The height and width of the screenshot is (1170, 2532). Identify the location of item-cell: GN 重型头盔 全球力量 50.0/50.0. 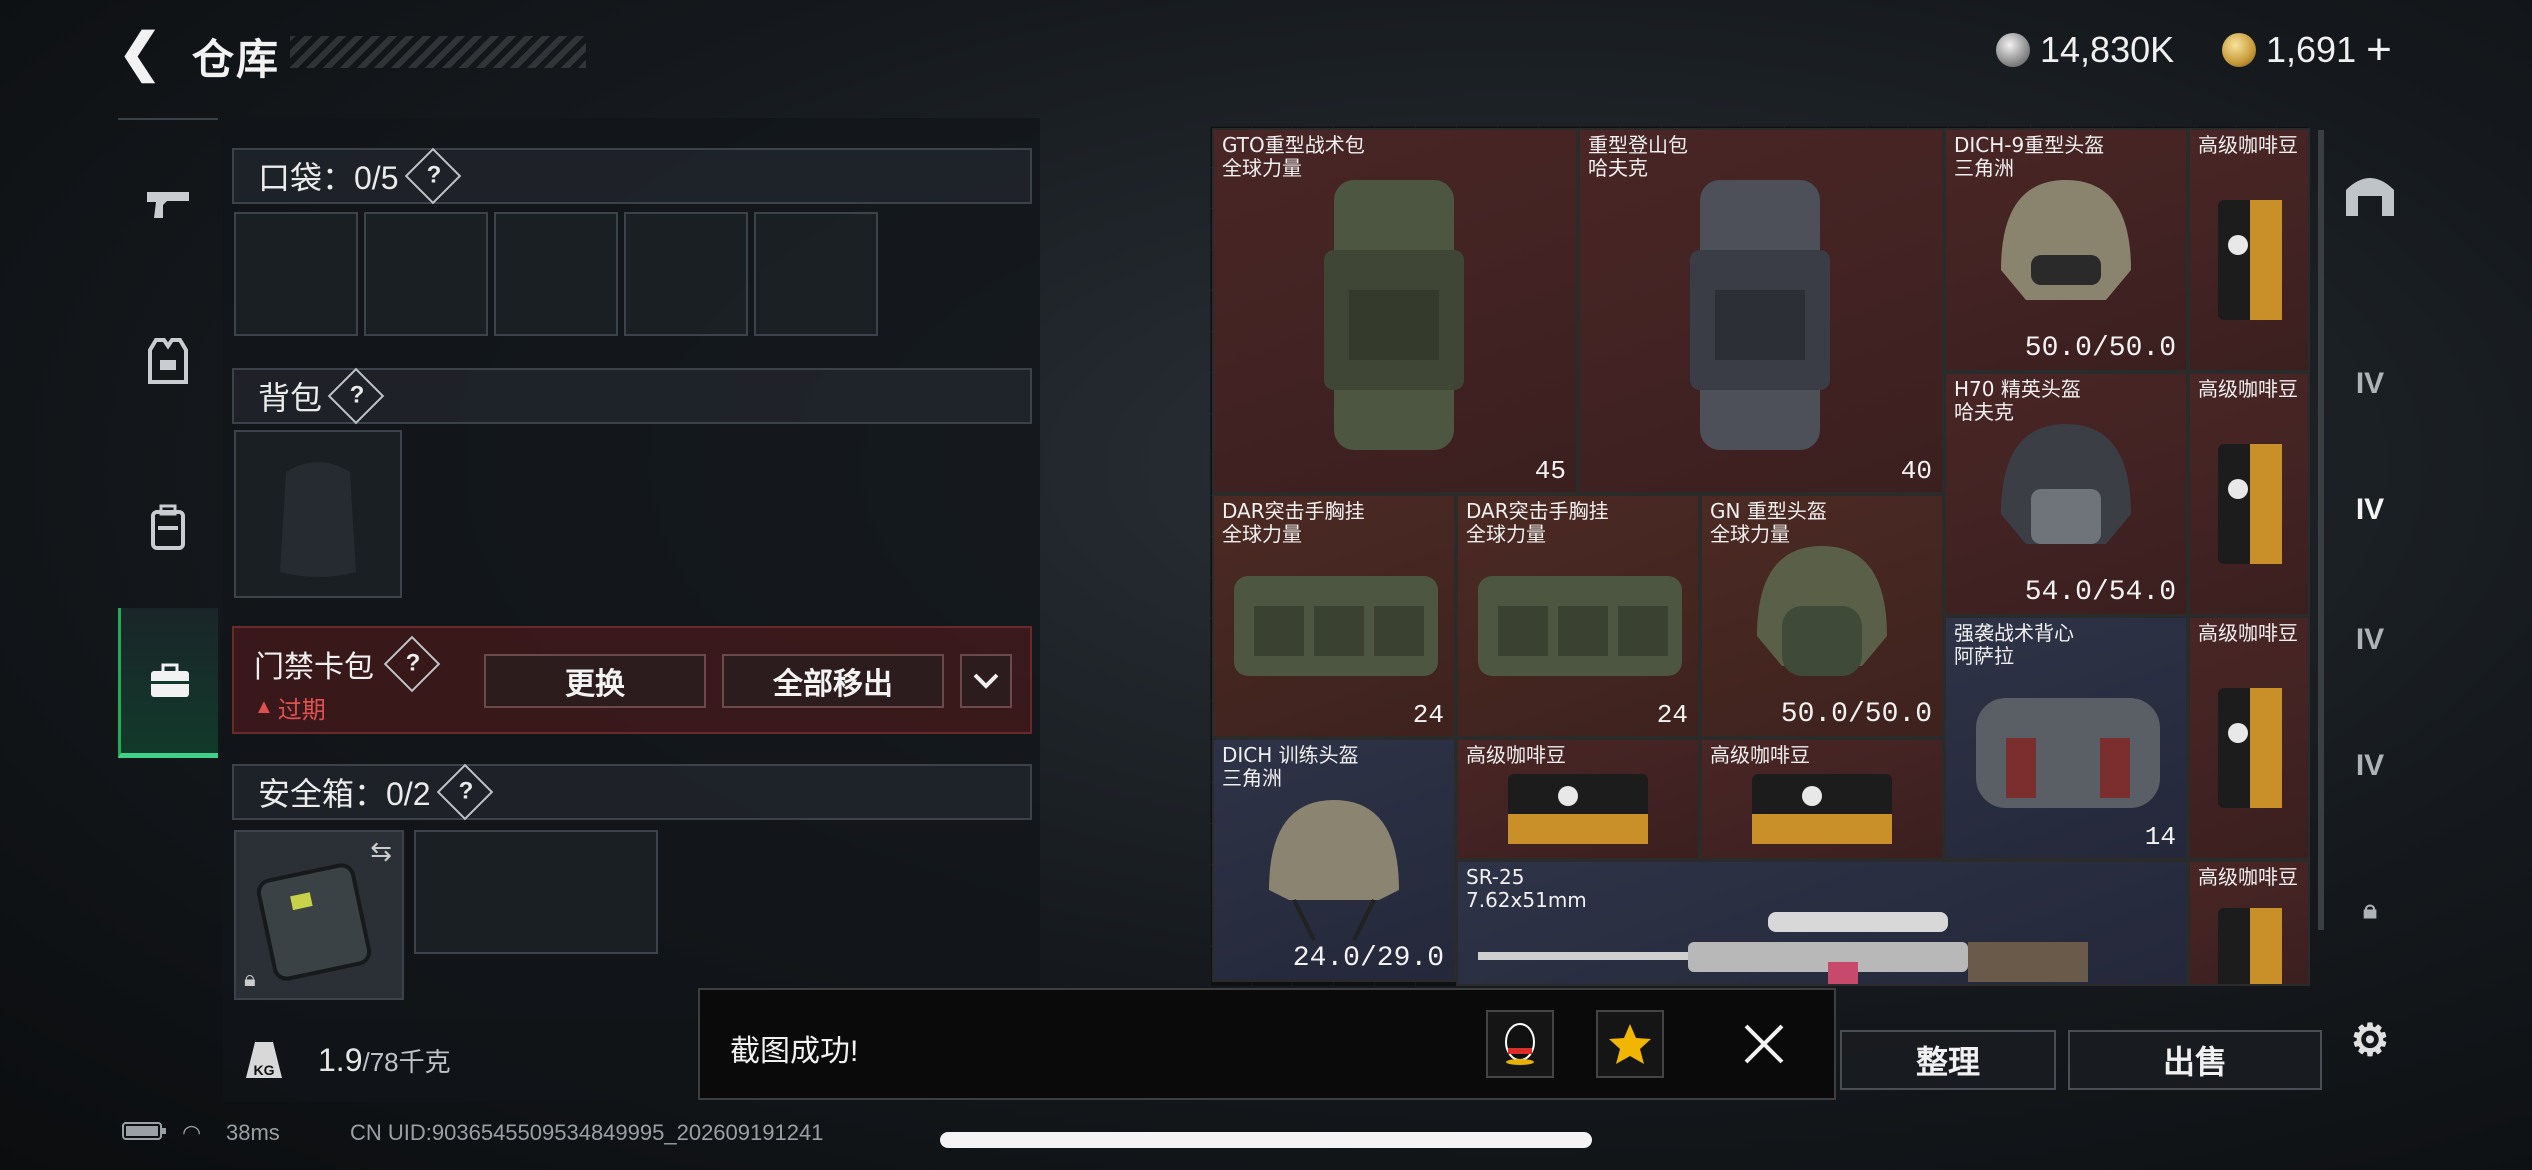
(1822, 616).